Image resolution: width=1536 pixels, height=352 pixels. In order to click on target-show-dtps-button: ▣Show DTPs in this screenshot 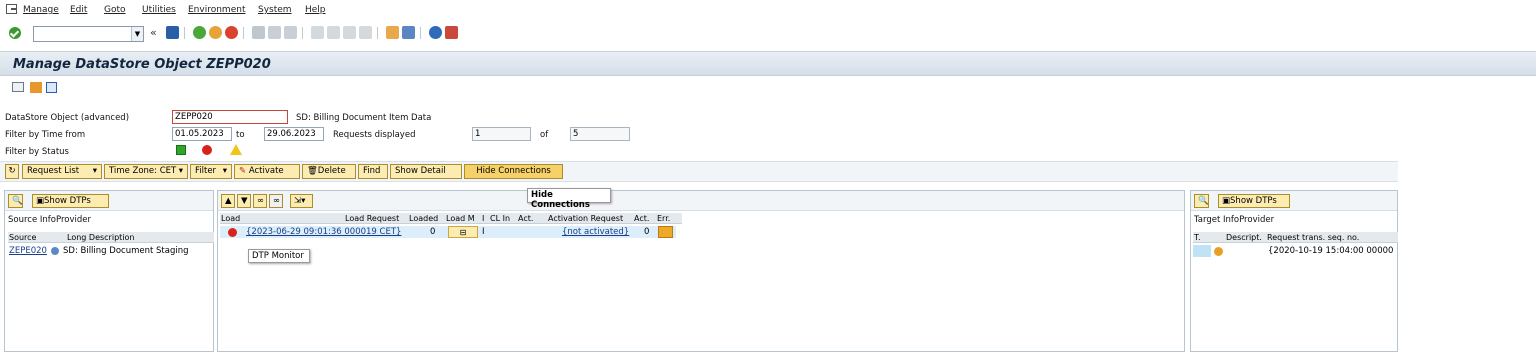, I will do `click(1254, 201)`.